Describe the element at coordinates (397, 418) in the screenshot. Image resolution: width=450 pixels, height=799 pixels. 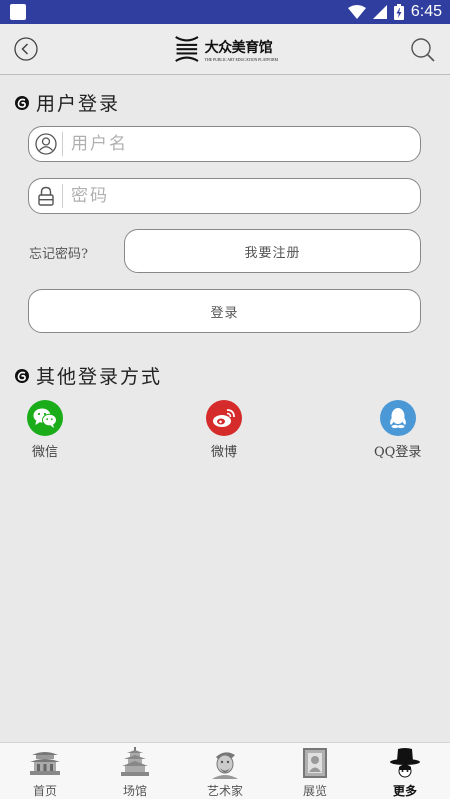
I see `qq-icon` at that location.